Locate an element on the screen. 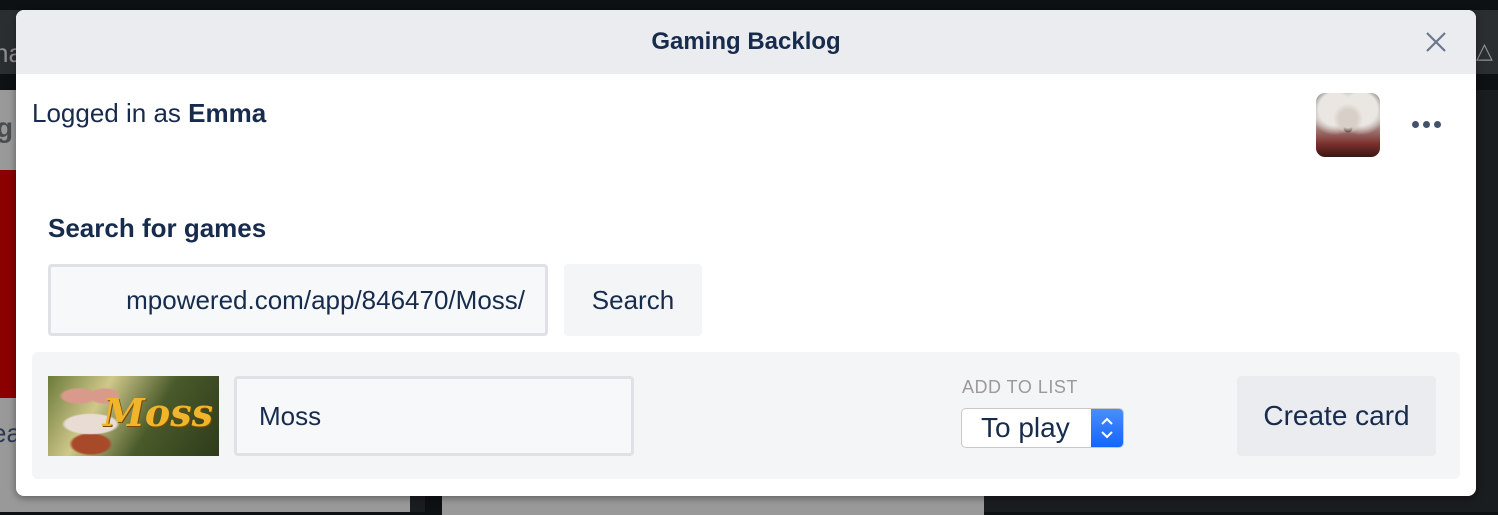  board-list-partial-text: g is located at coordinates (7, 127).